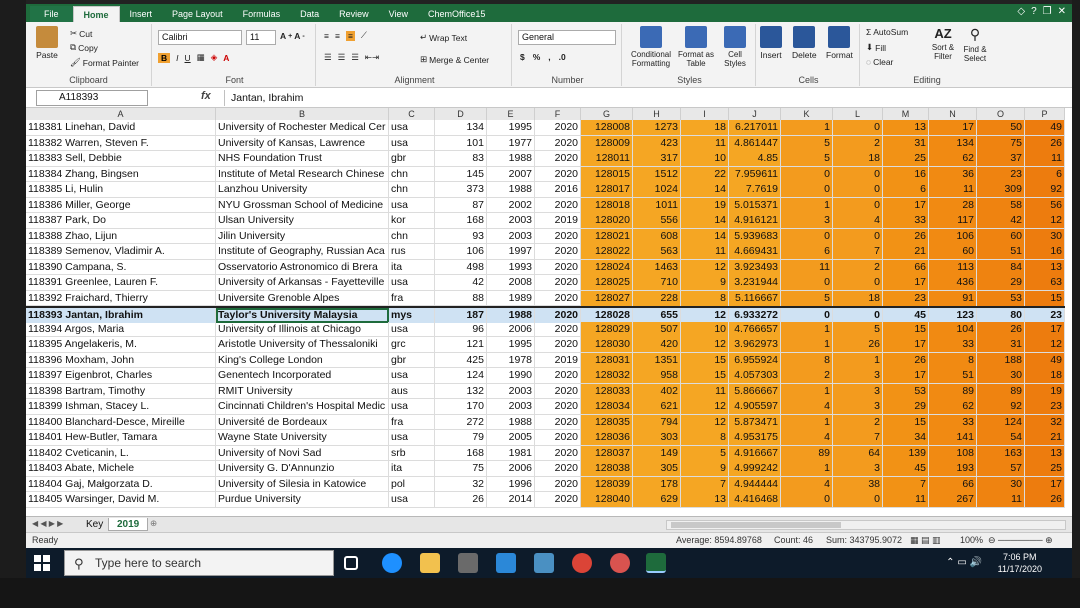 The image size is (1080, 608). What do you see at coordinates (1045, 174) in the screenshot?
I see `cell-p: 6` at bounding box center [1045, 174].